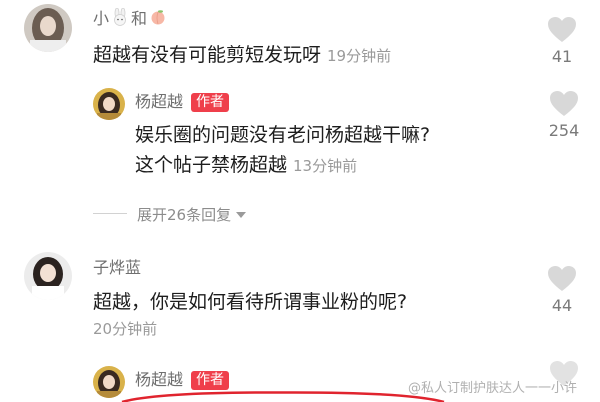 The width and height of the screenshot is (600, 402). Describe the element at coordinates (101, 18) in the screenshot. I see `username-text: 小` at that location.